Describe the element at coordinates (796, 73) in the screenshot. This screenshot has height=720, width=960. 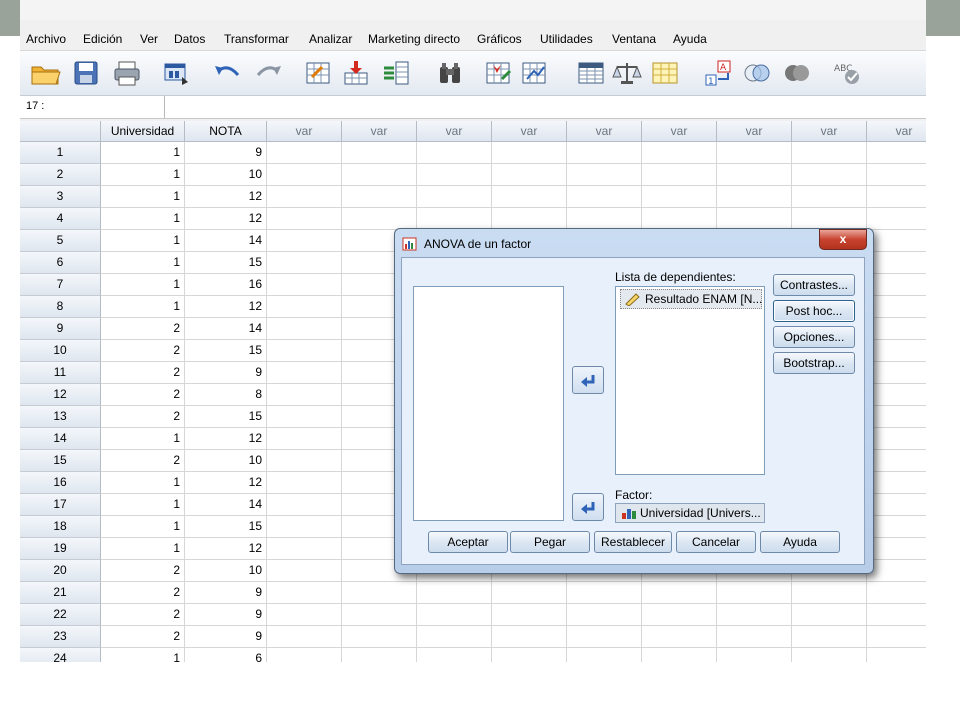
I see `show-all-variables-icon` at that location.